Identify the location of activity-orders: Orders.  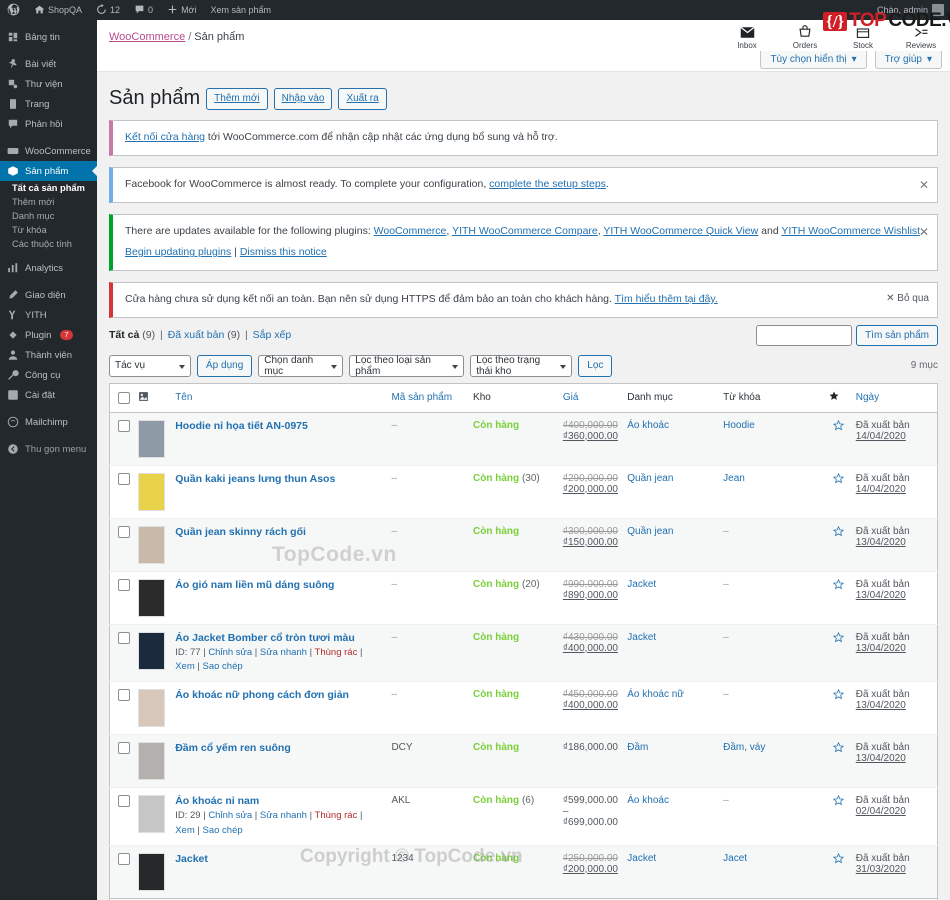
(805, 37).